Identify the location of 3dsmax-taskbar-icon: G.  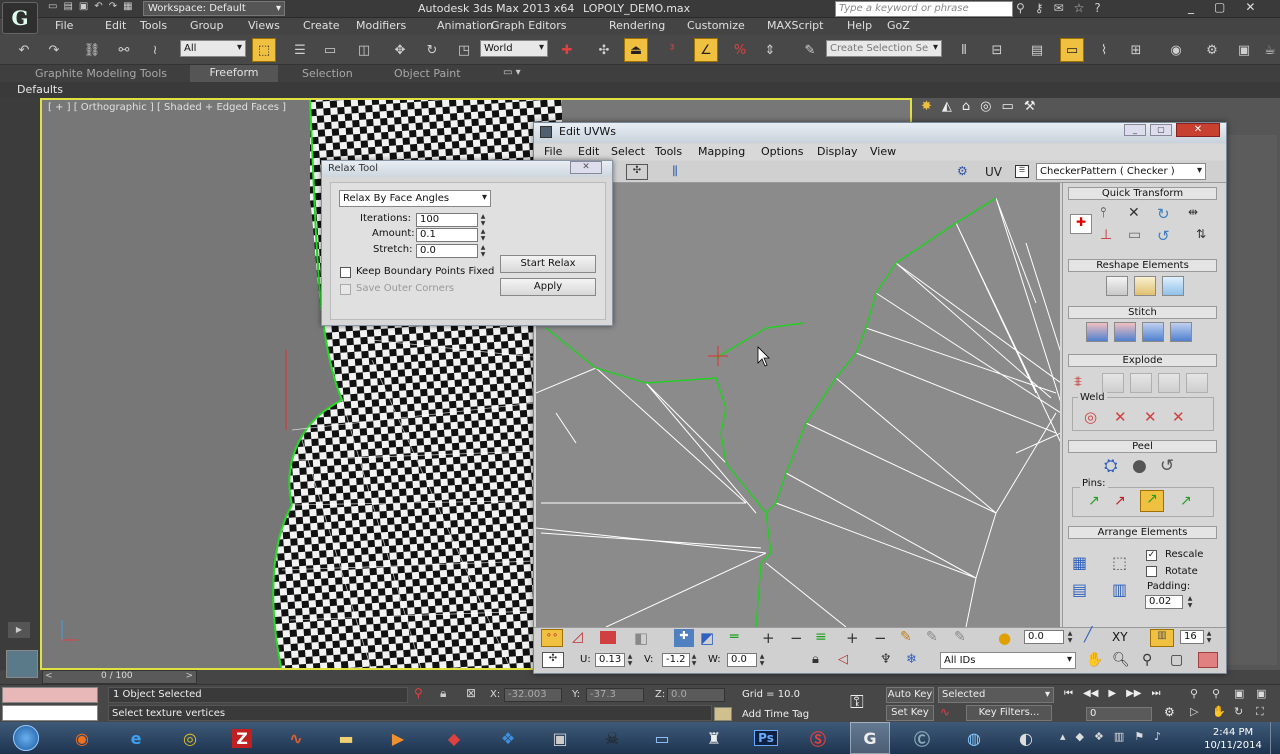
(870, 738).